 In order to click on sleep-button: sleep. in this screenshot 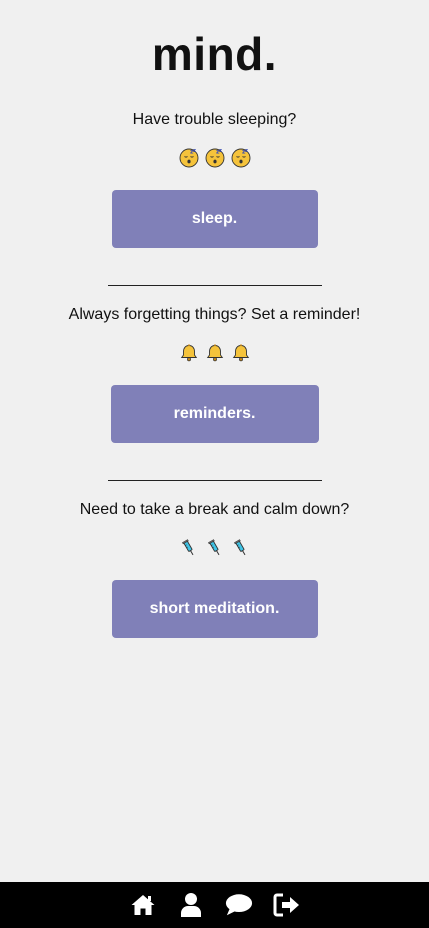, I will do `click(214, 219)`.